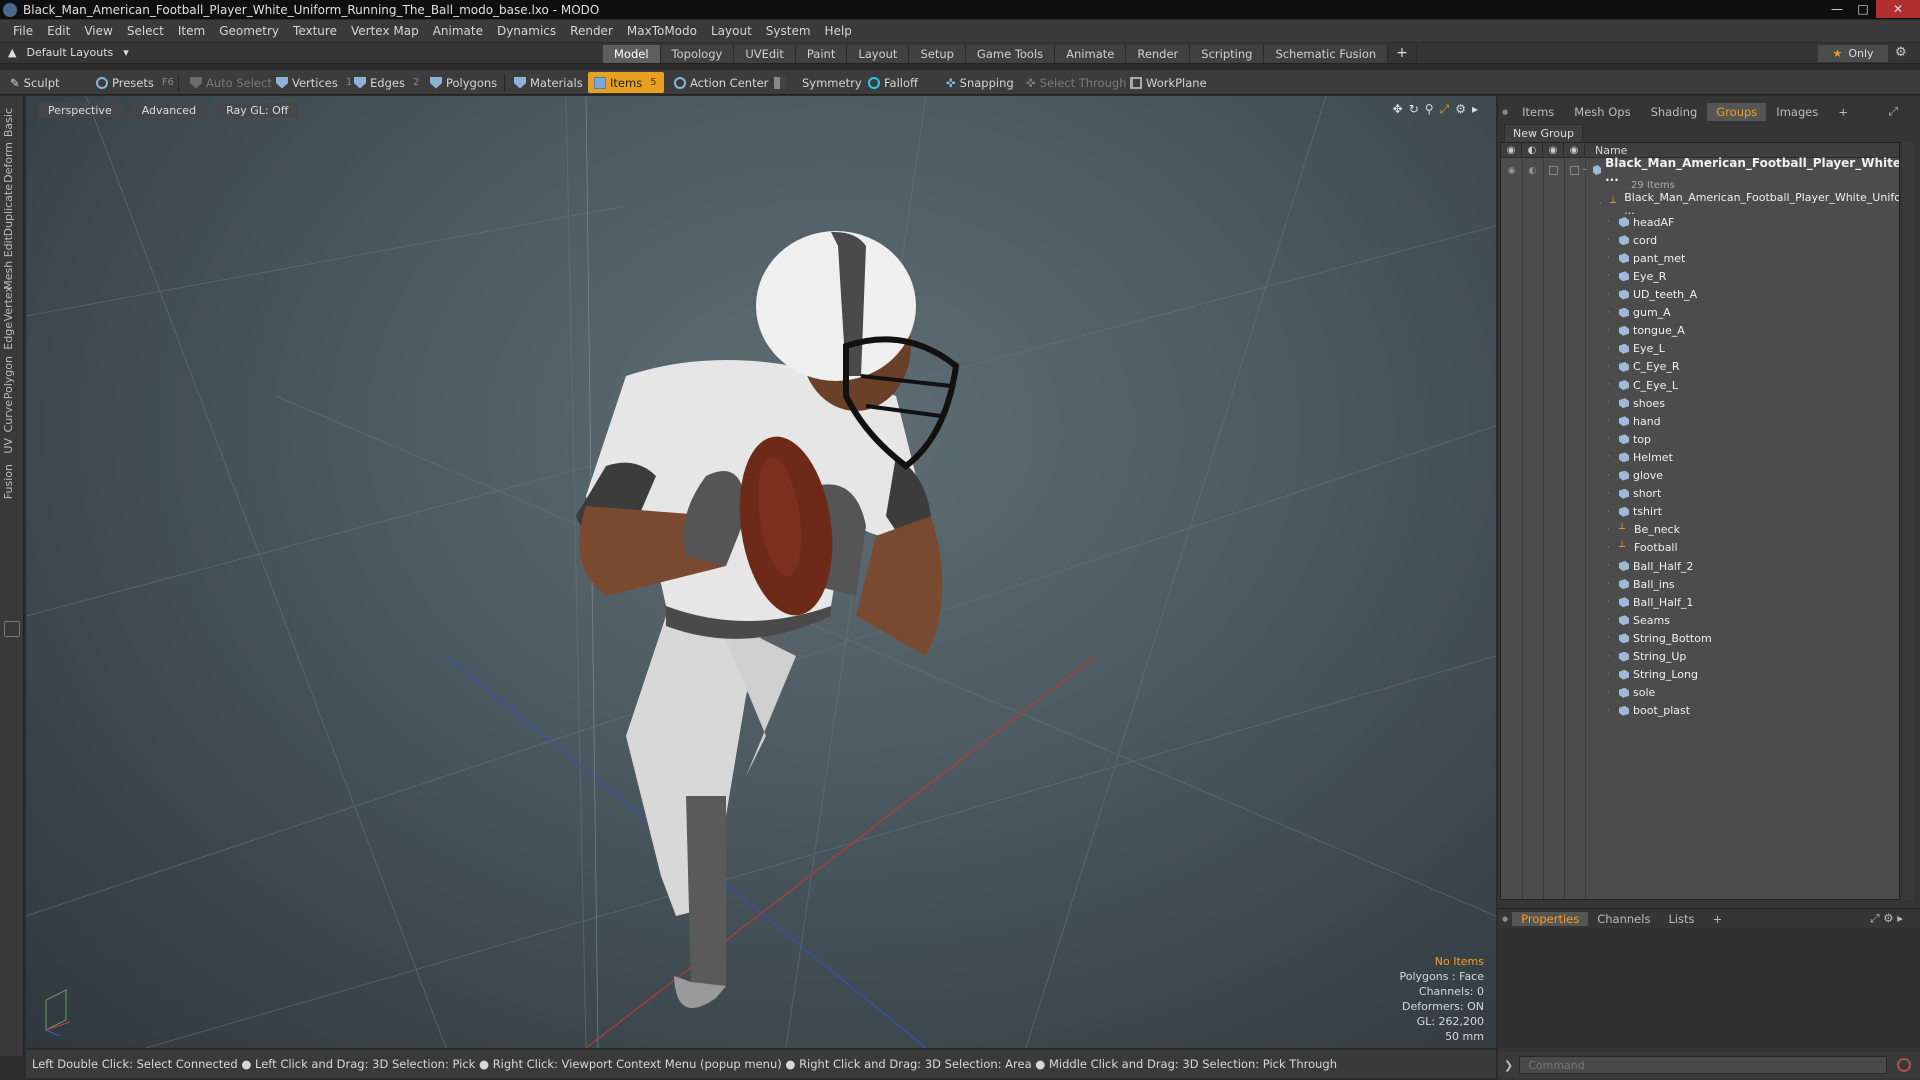  Describe the element at coordinates (458, 31) in the screenshot. I see `menu-item-animate: Animate` at that location.